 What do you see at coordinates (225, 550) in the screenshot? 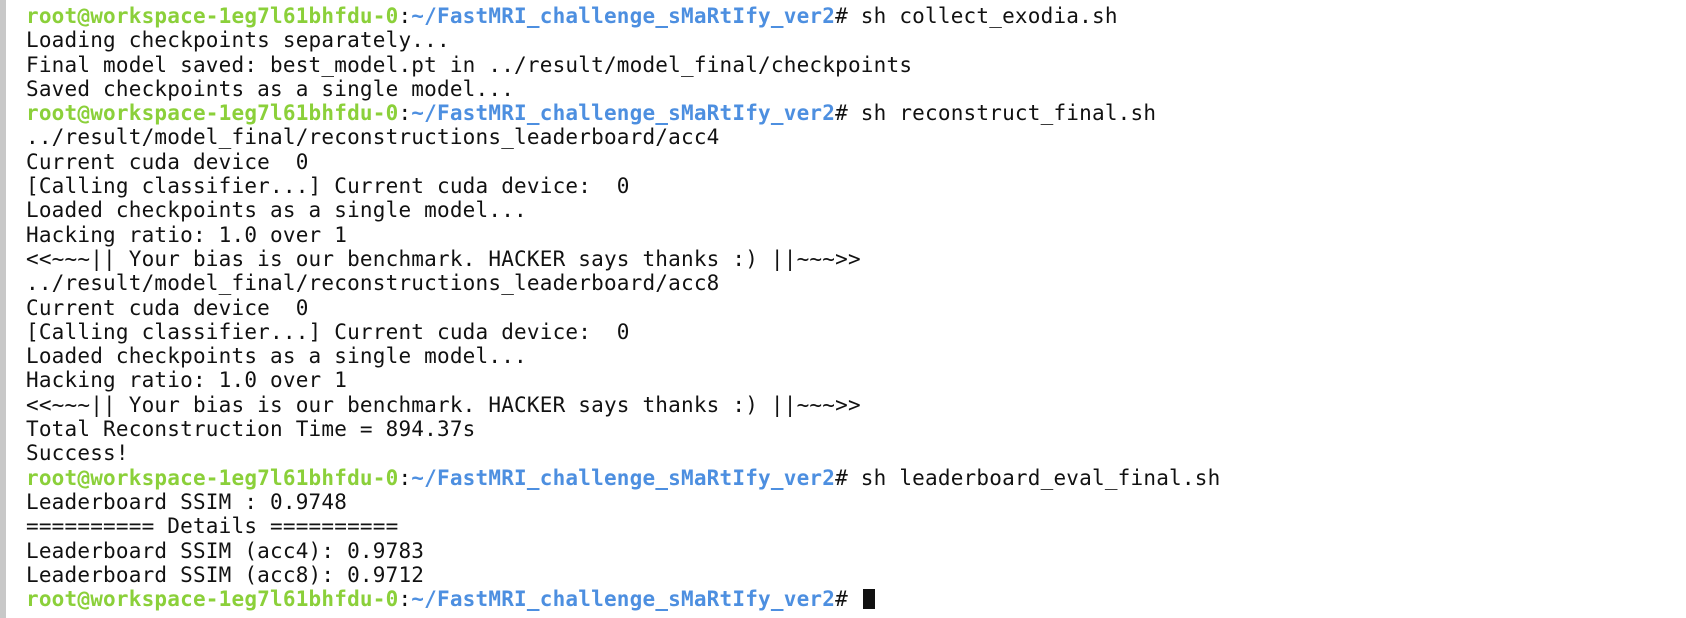
I see `output-line: Leaderboard SSIM (acc4): 0.9783` at bounding box center [225, 550].